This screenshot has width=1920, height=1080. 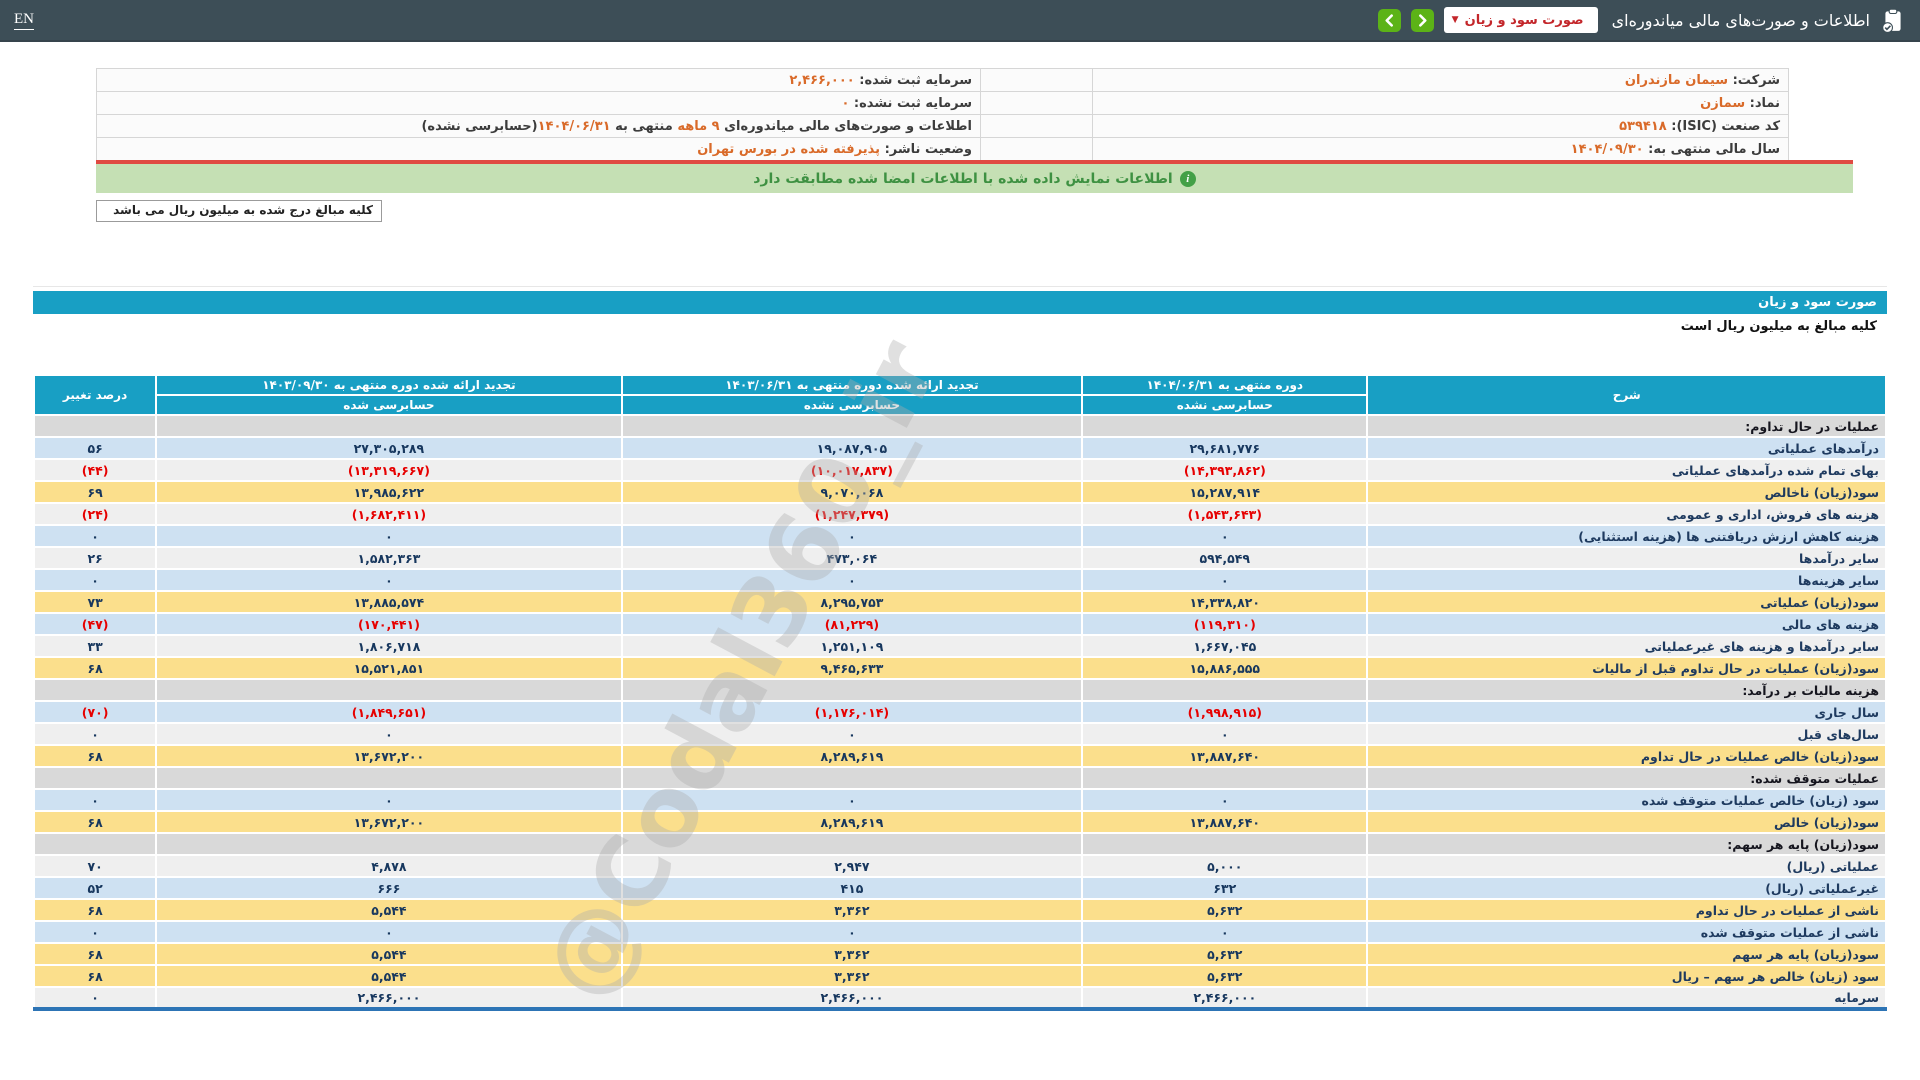 I want to click on row-value: ۱۵,۲۸۷,۹۱۴, so click(x=1225, y=492).